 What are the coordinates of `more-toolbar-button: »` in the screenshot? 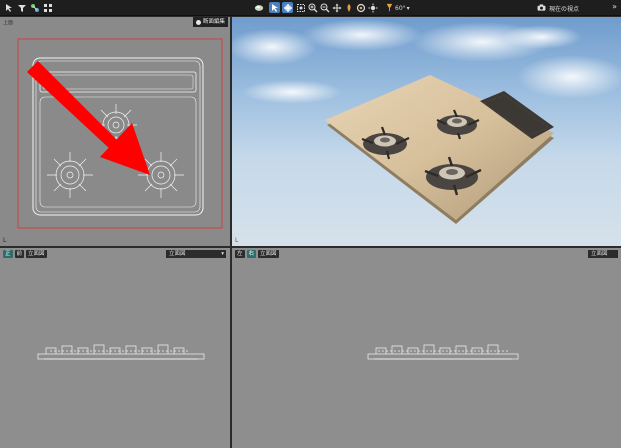 It's located at (614, 7).